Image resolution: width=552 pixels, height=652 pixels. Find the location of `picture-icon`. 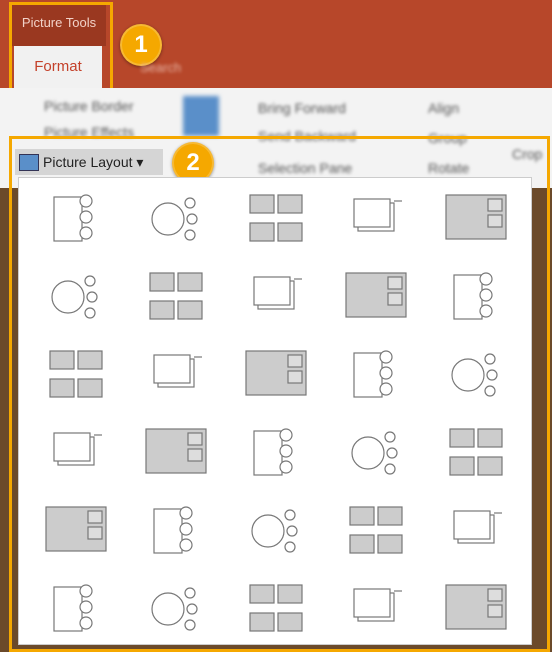

picture-icon is located at coordinates (201, 116).